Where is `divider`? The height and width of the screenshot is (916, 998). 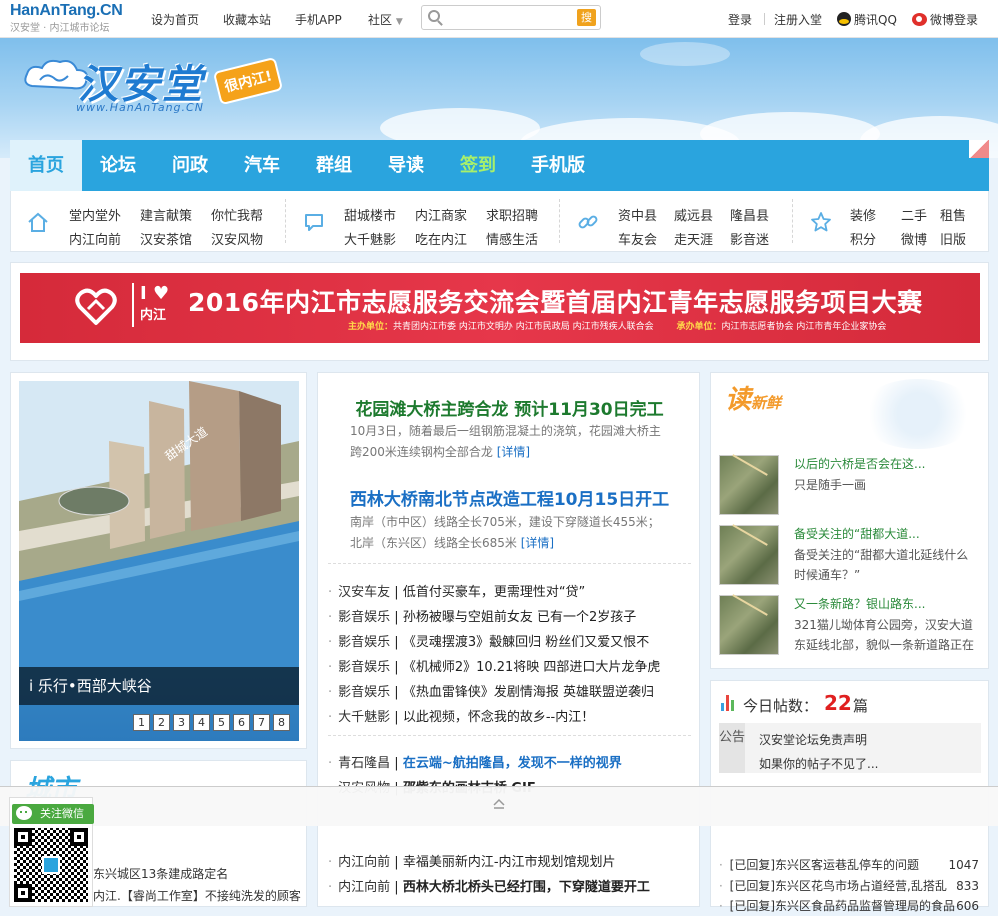 divider is located at coordinates (764, 19).